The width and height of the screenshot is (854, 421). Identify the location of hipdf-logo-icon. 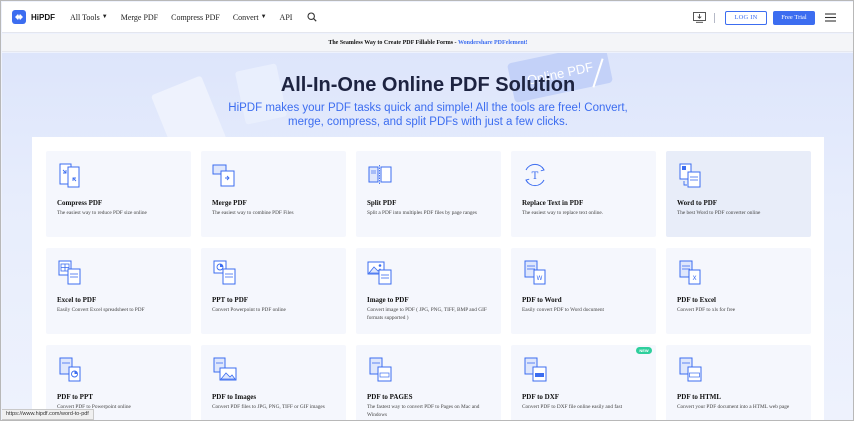
(19, 17).